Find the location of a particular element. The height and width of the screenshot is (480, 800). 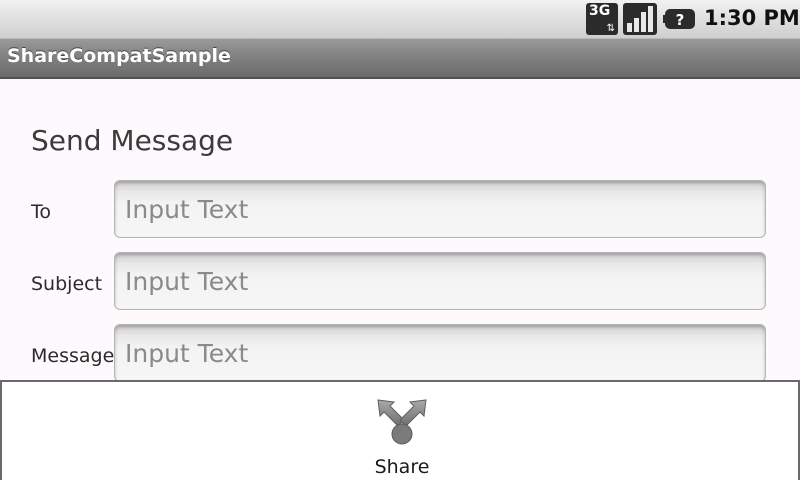

data-arrows-icon: ⇅ is located at coordinates (610, 28).